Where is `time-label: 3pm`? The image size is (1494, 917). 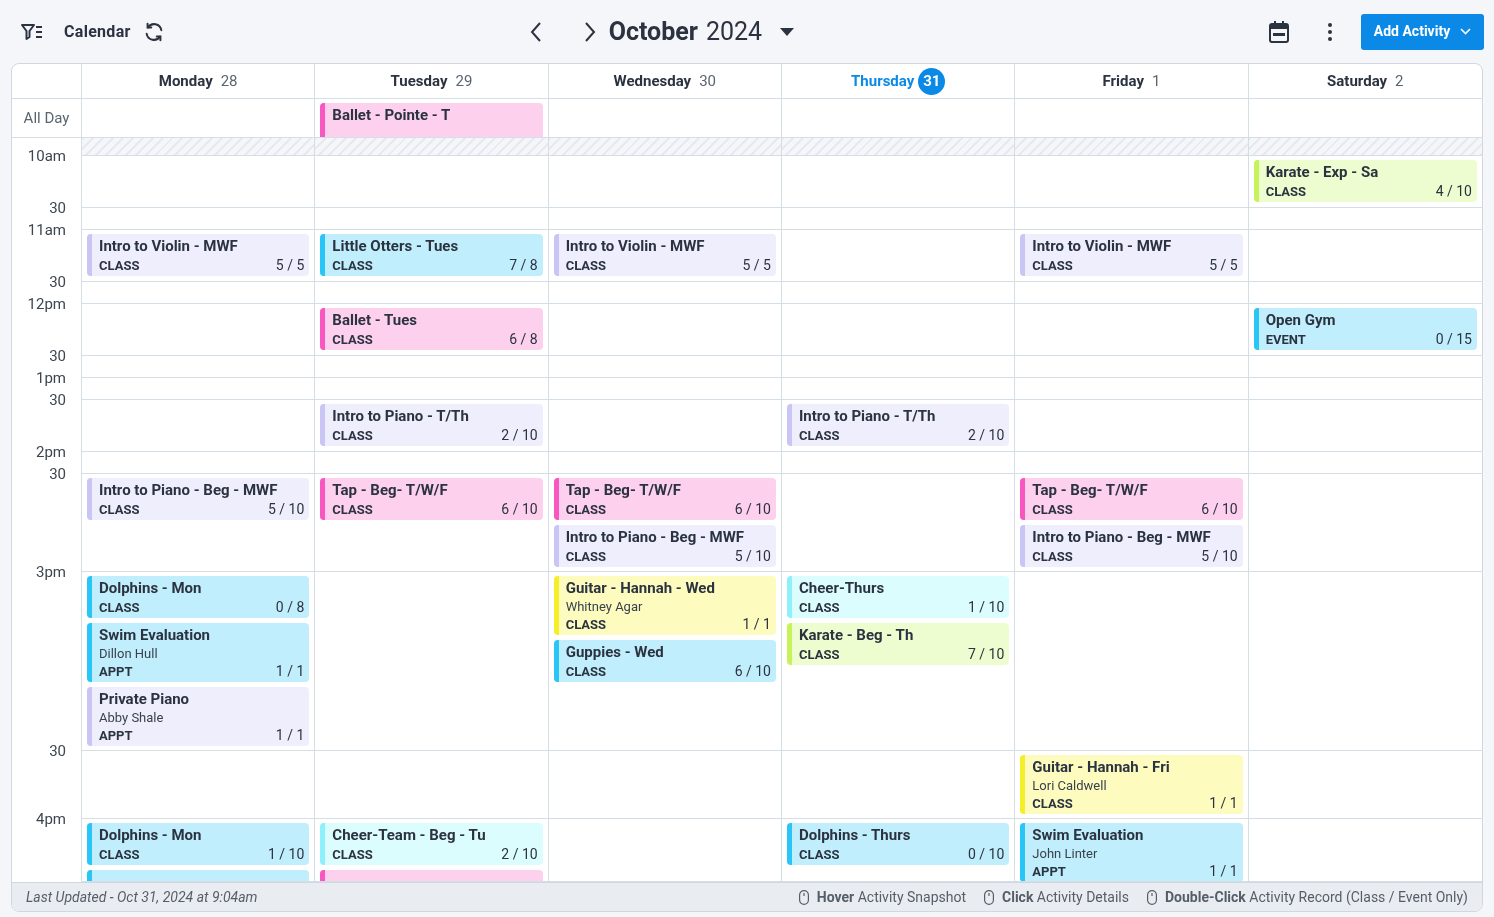
time-label: 3pm is located at coordinates (51, 572).